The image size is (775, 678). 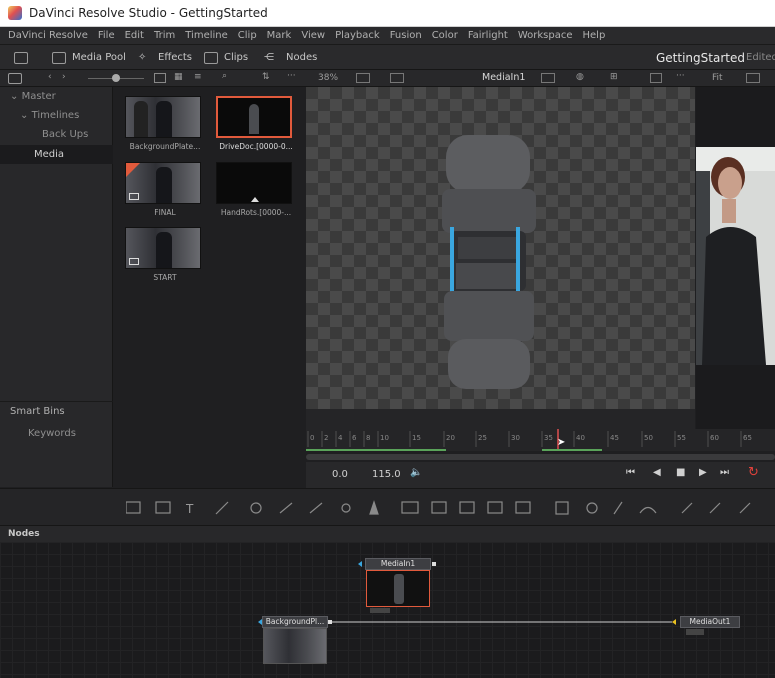 I want to click on node-backgroundplate-thumbnail, so click(x=295, y=646).